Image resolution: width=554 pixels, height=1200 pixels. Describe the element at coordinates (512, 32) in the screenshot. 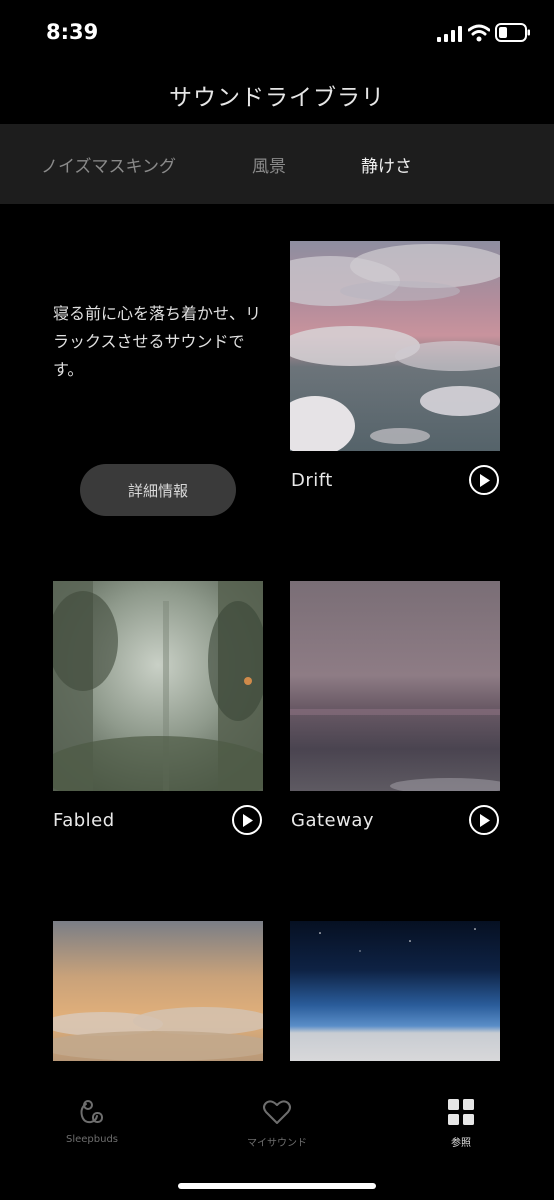

I see `battery-icon` at that location.